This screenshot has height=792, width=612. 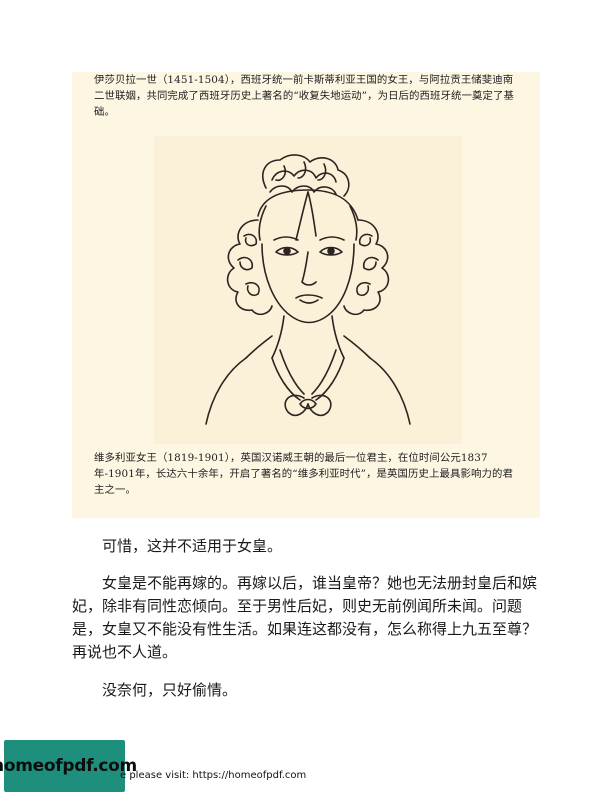 I want to click on site-logo-text: homeofpdf.com, so click(x=68, y=766).